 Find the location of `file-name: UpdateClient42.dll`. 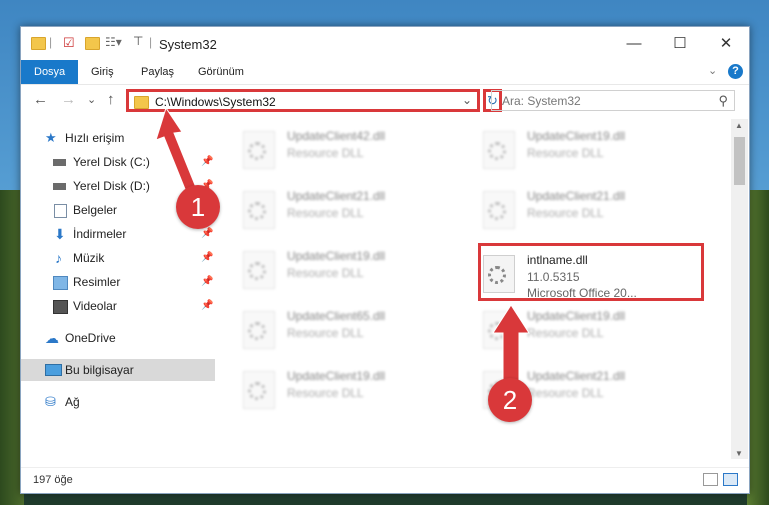

file-name: UpdateClient42.dll is located at coordinates (336, 136).